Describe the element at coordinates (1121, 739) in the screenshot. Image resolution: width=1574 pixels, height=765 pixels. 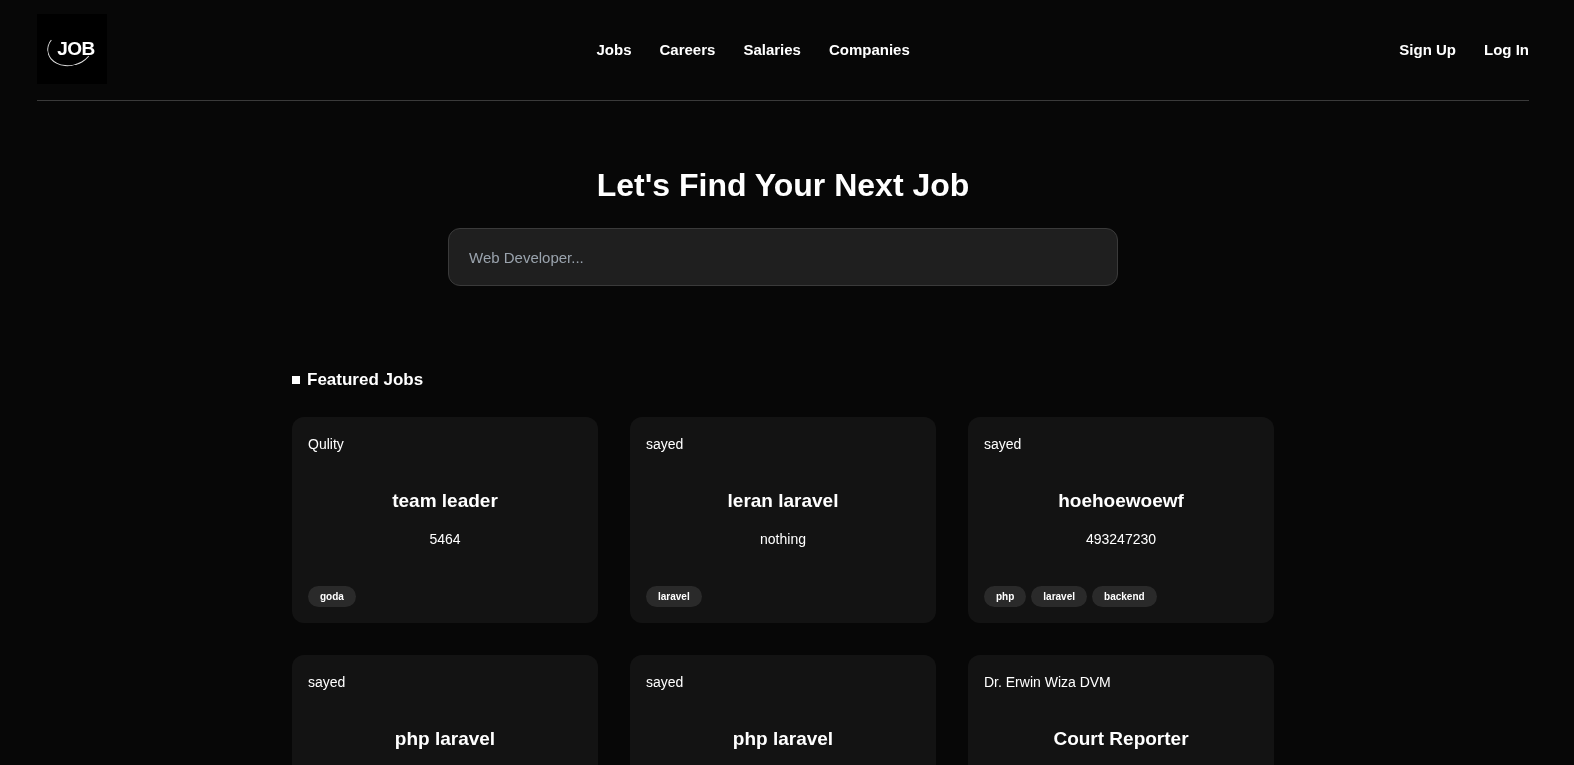
I see `job-title: Court Reporter` at that location.